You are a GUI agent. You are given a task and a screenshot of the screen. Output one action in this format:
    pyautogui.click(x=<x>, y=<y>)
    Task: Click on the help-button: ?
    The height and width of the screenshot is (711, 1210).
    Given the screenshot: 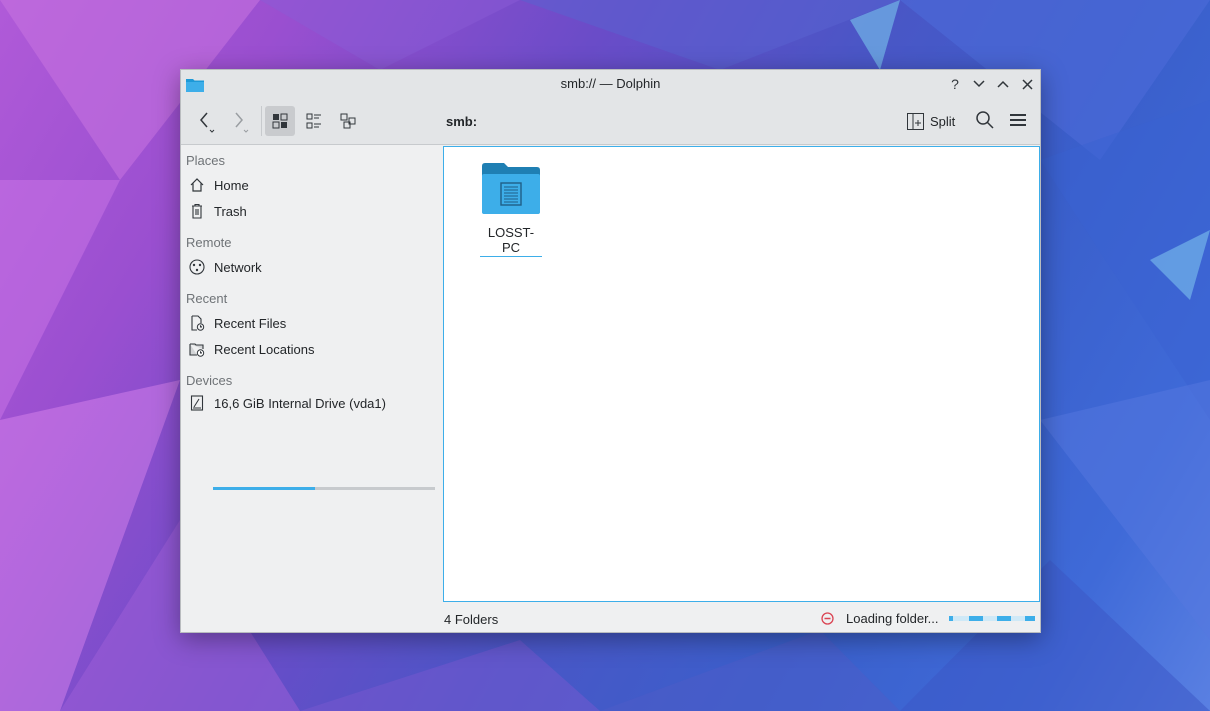 What is the action you would take?
    pyautogui.click(x=955, y=84)
    